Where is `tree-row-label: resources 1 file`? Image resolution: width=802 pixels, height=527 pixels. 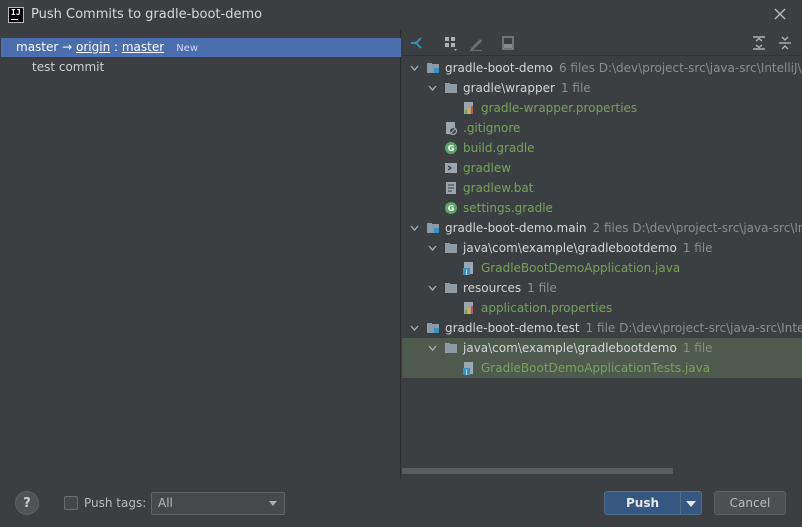
tree-row-label: resources 1 file is located at coordinates (510, 288).